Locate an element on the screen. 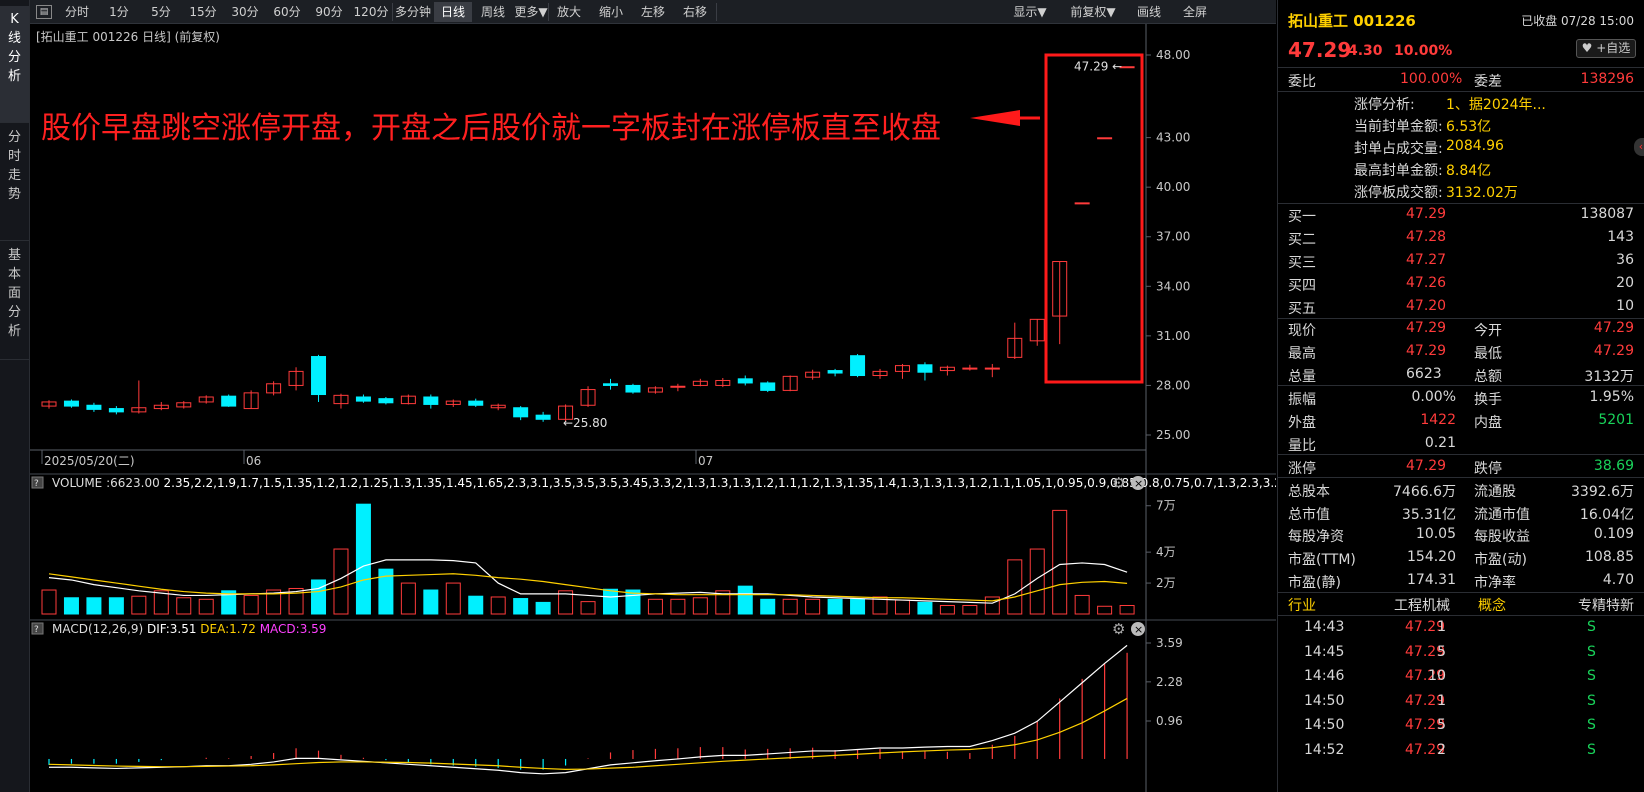 The image size is (1644, 792). stat-label: 内盘 is located at coordinates (1488, 423).